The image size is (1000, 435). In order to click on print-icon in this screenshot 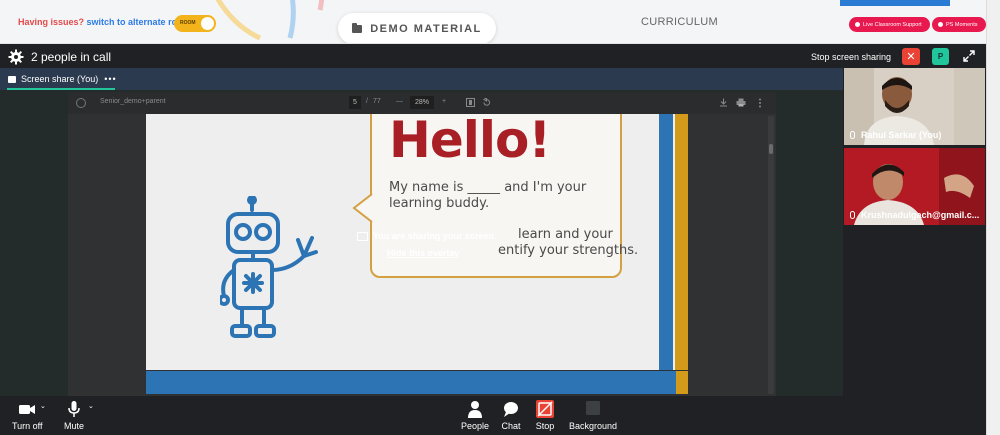, I will do `click(741, 102)`.